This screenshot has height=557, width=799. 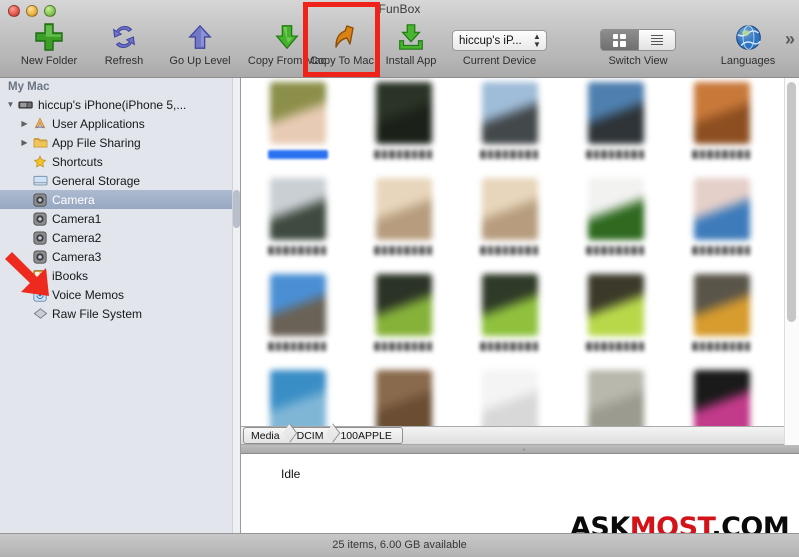 I want to click on raw-disk-icon, so click(x=40, y=313).